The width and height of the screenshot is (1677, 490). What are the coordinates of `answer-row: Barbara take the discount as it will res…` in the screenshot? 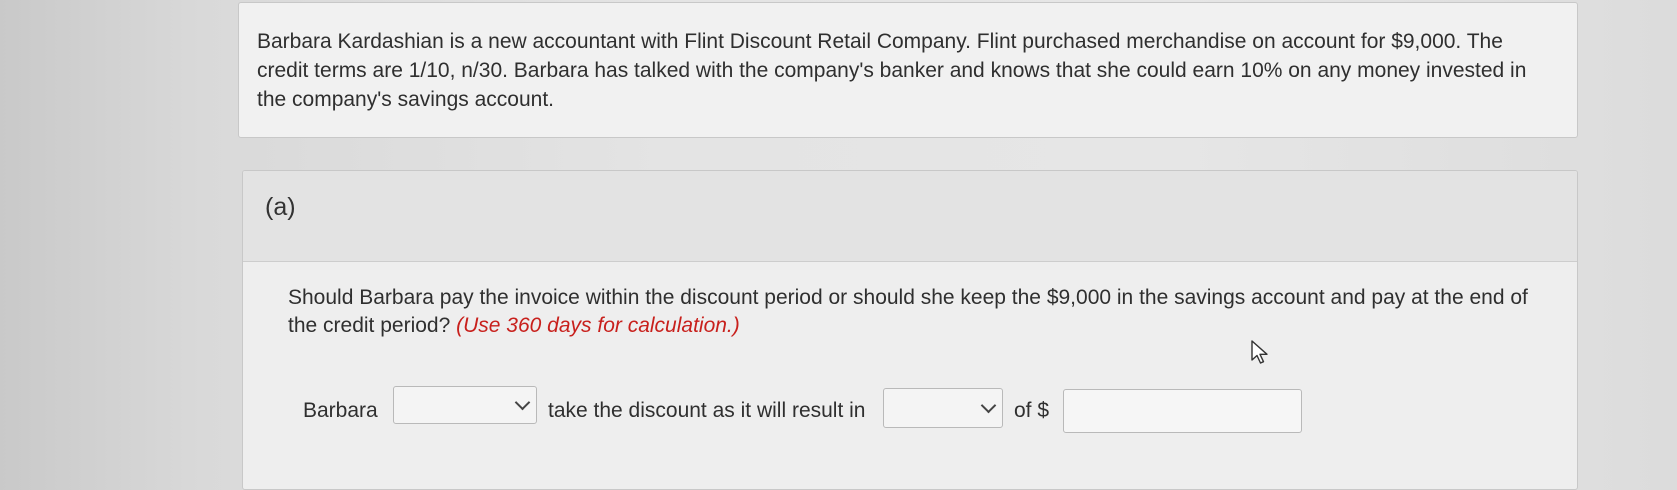 It's located at (910, 411).